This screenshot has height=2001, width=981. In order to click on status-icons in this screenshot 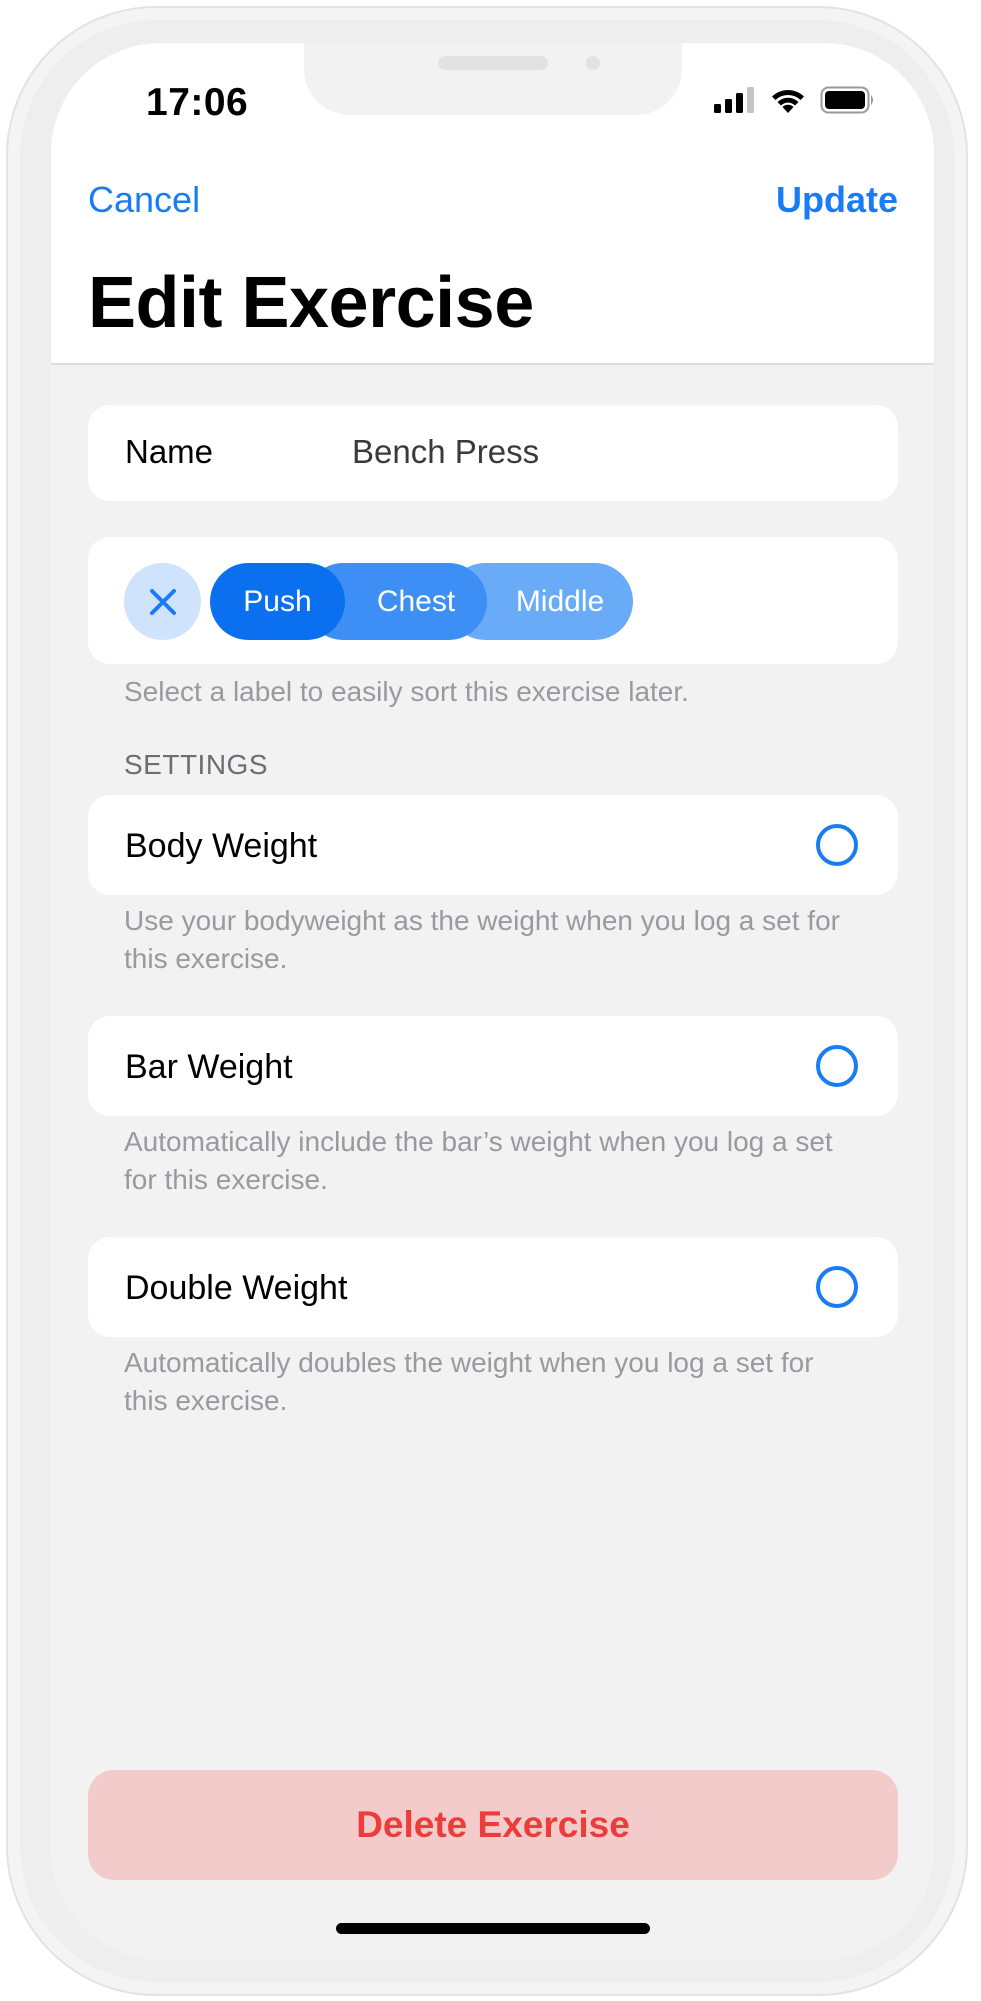, I will do `click(795, 100)`.